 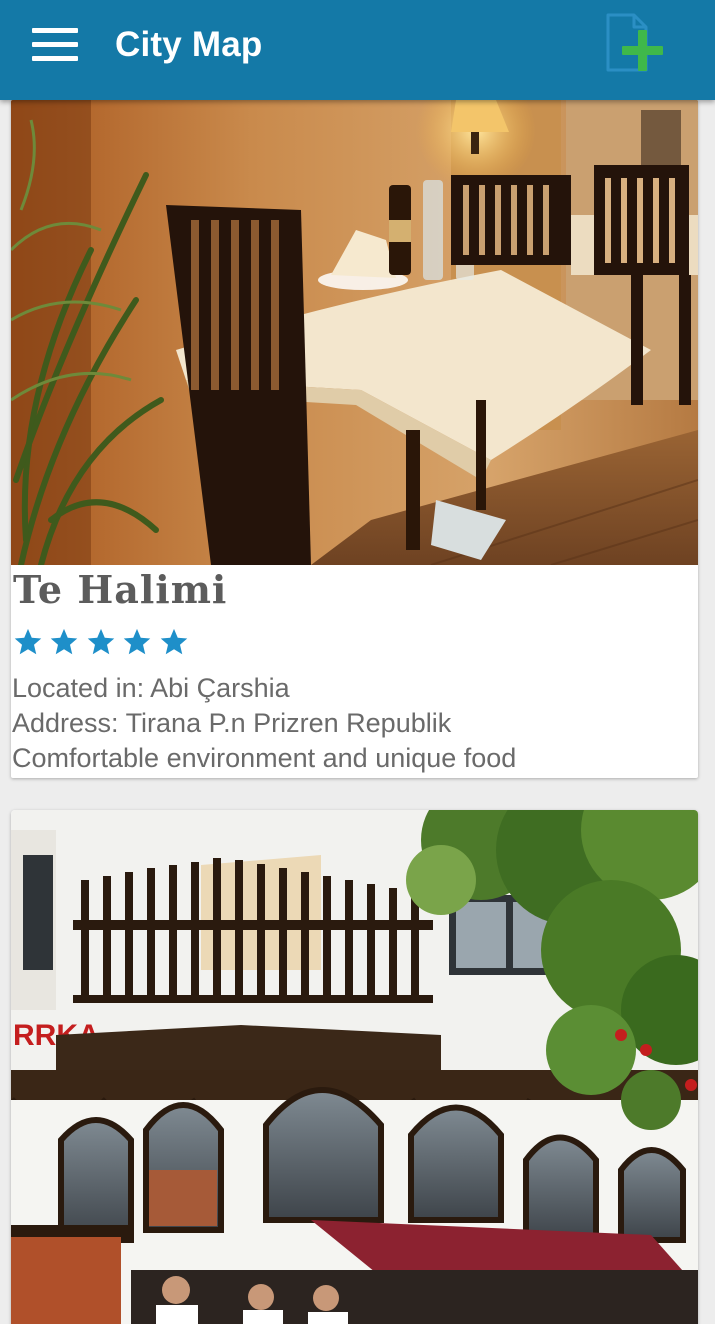 I want to click on place-location: Located in: Abi Çarshia, so click(x=151, y=688).